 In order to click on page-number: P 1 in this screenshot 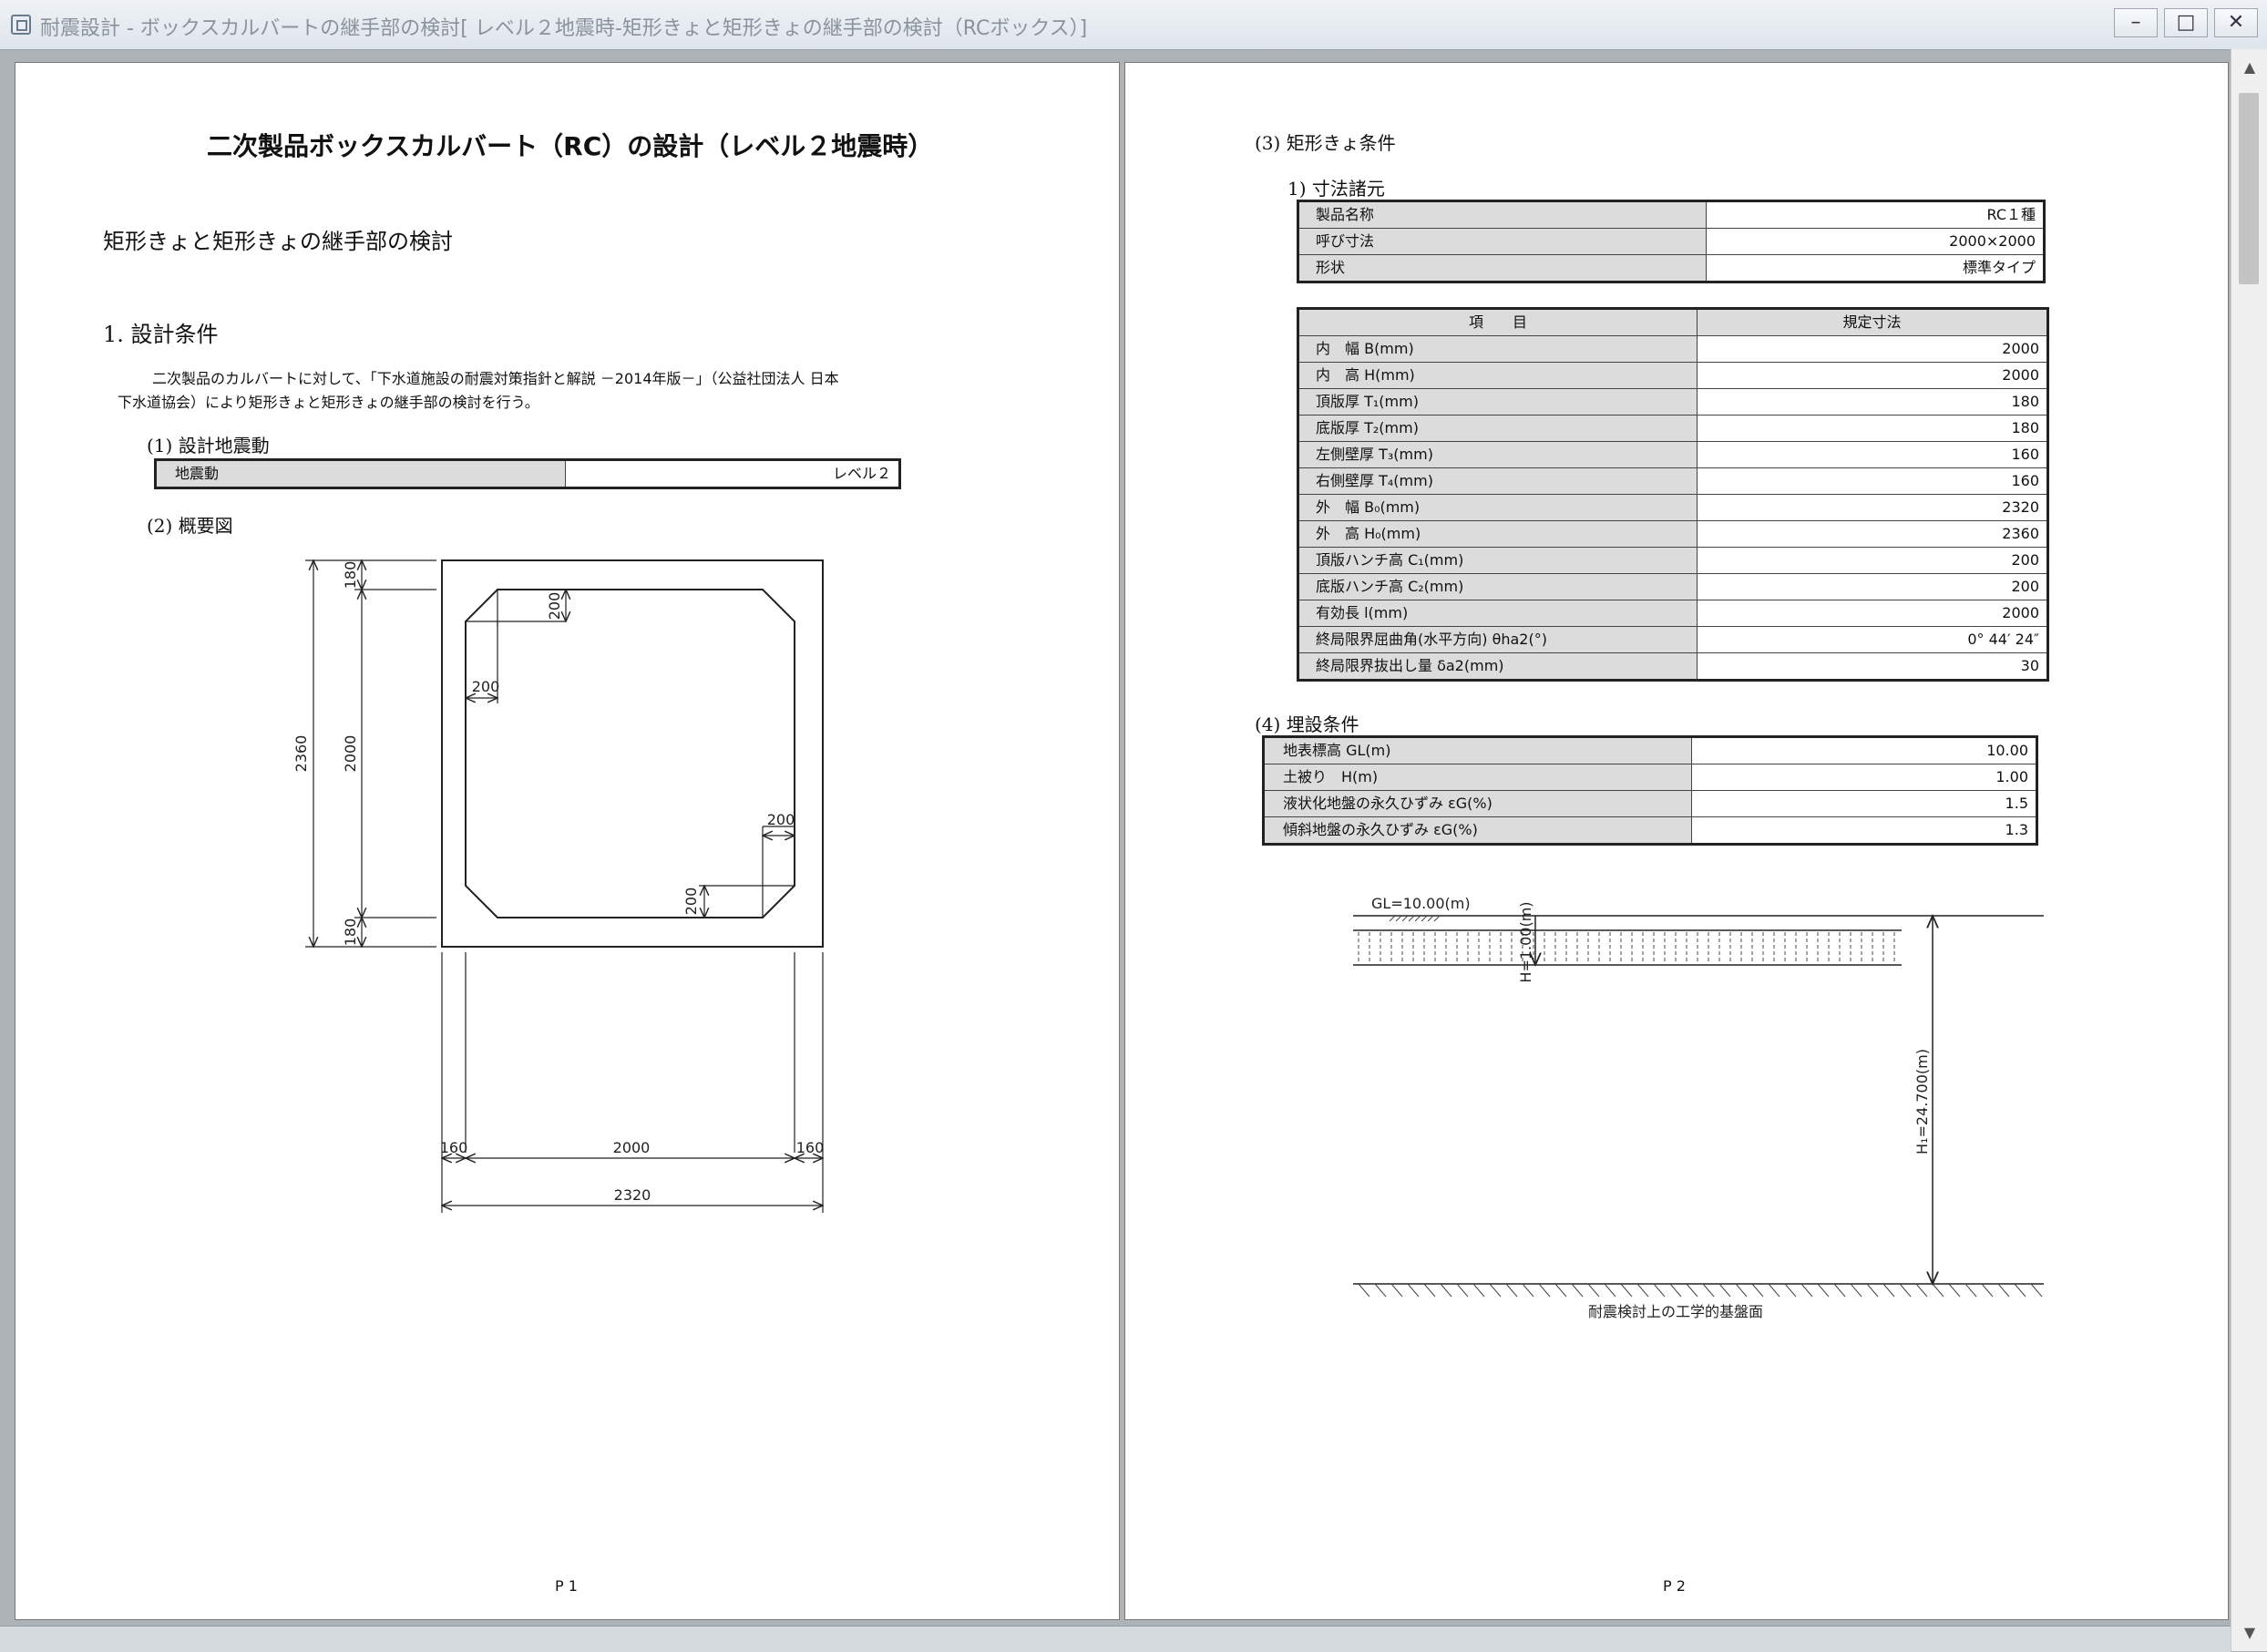, I will do `click(566, 1586)`.